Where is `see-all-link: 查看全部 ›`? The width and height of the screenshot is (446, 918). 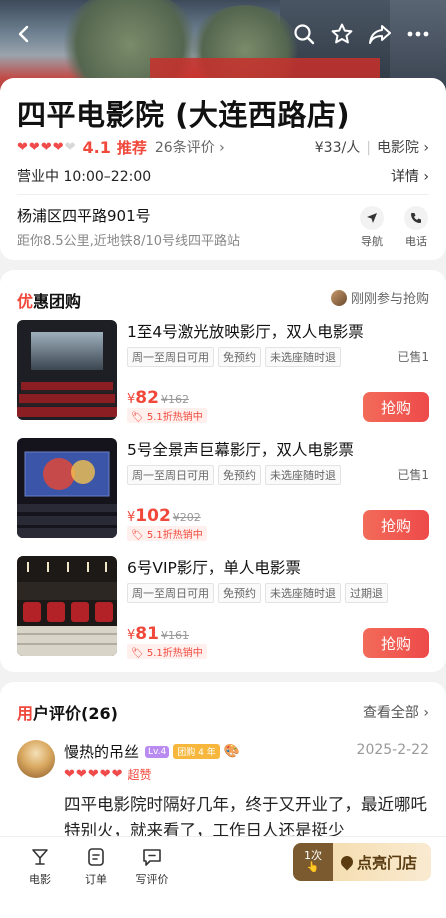 see-all-link: 查看全部 › is located at coordinates (396, 712).